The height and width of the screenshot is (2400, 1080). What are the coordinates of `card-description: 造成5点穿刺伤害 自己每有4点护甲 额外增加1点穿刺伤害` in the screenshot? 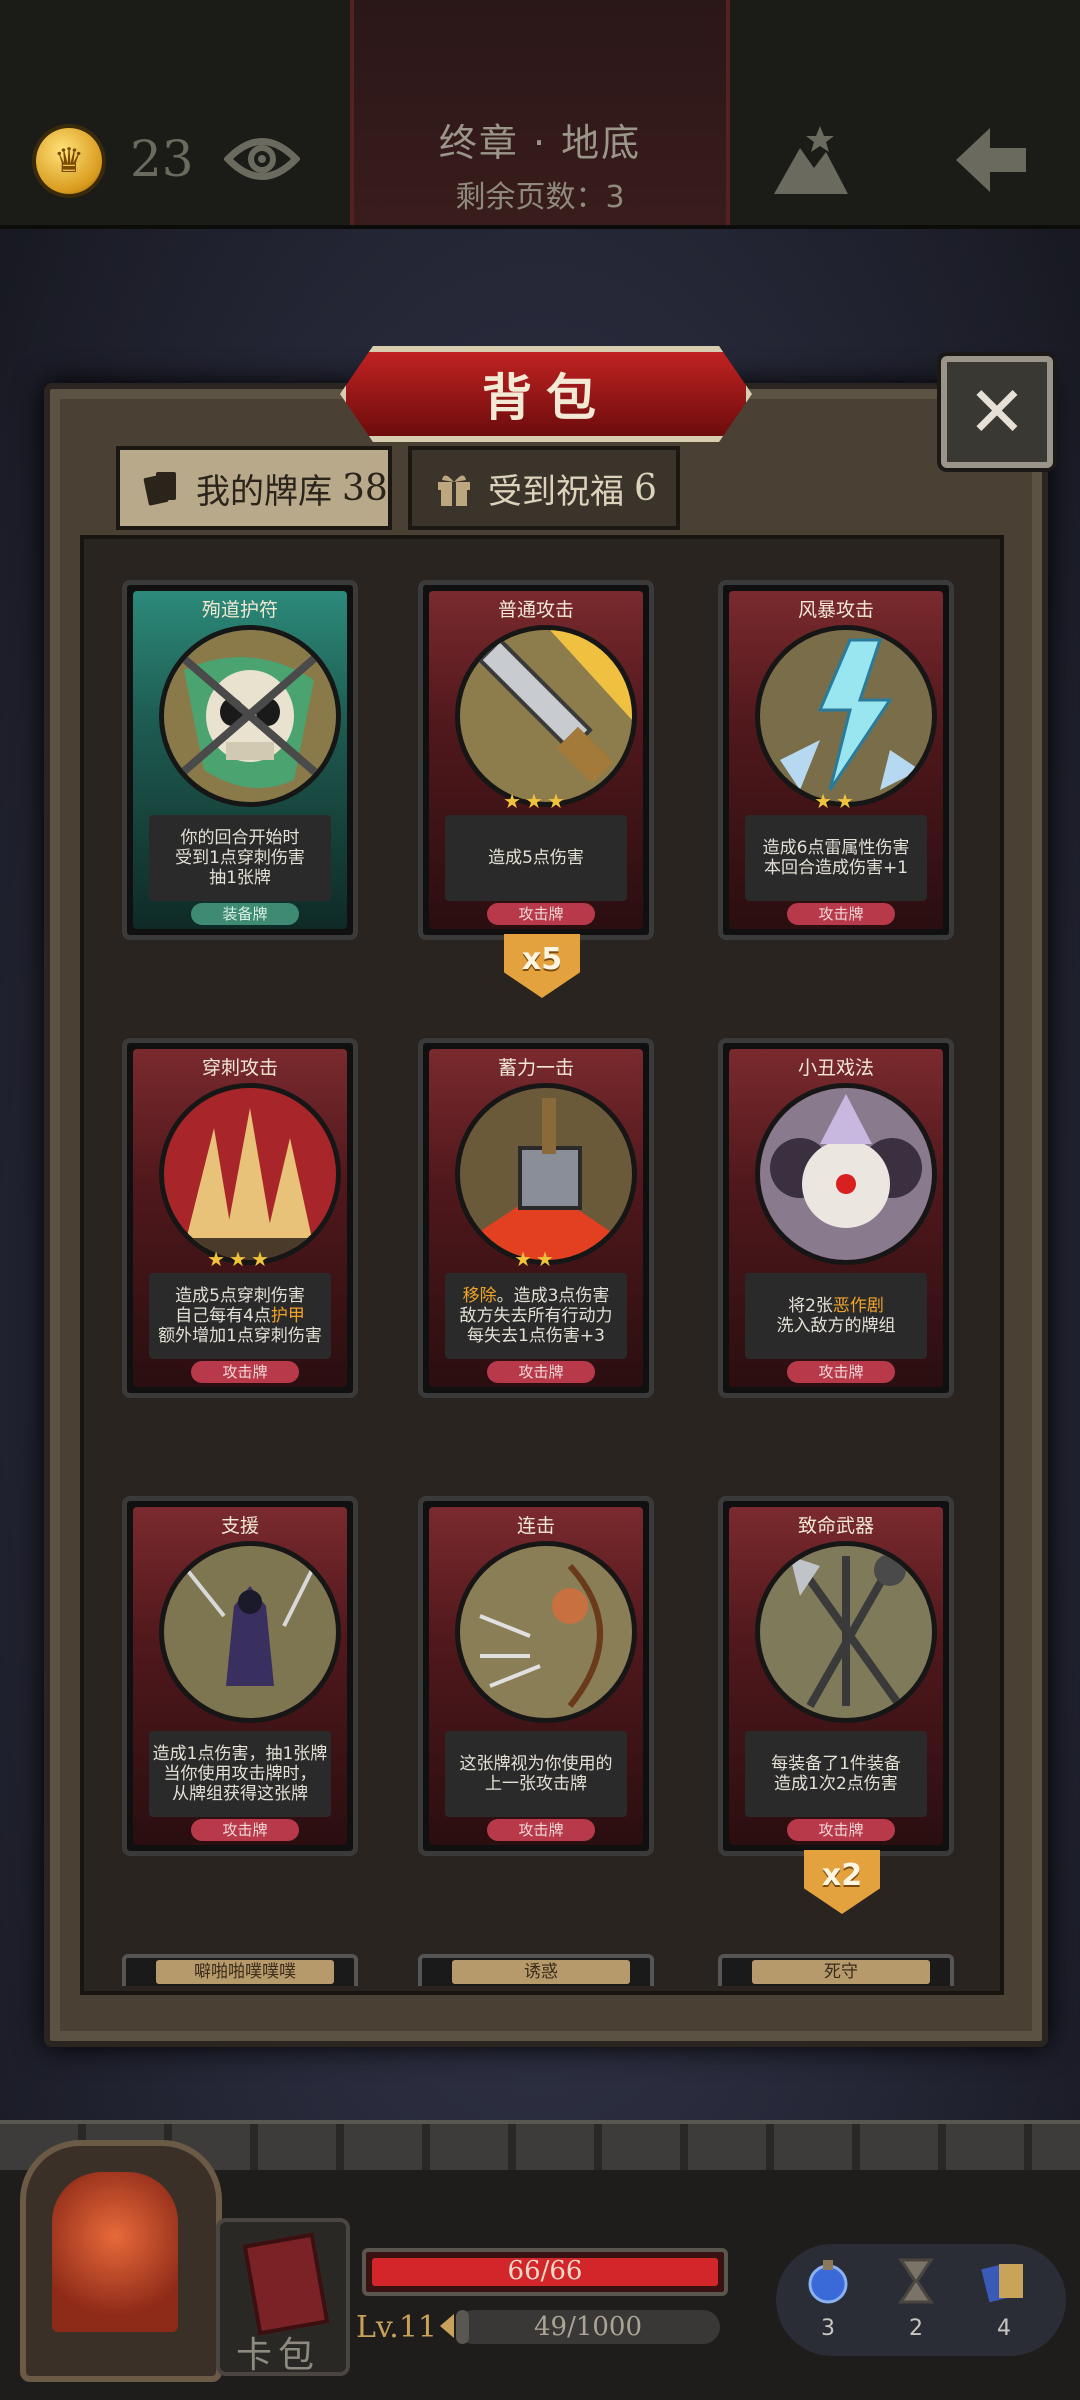 It's located at (240, 1316).